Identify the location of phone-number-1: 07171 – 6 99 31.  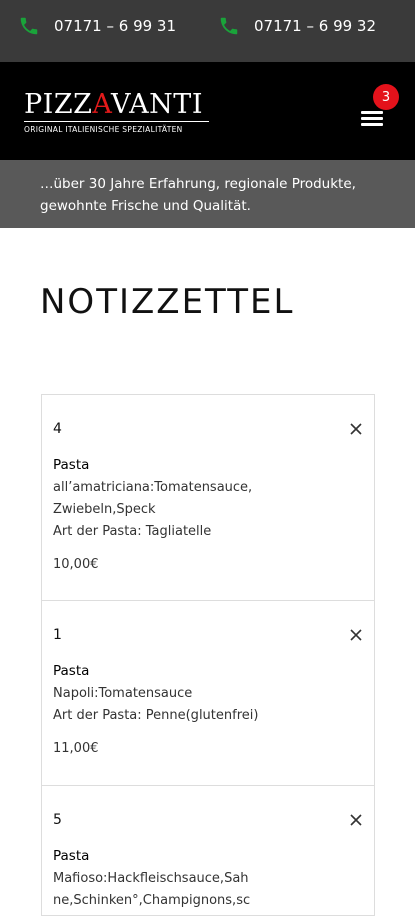
(115, 26).